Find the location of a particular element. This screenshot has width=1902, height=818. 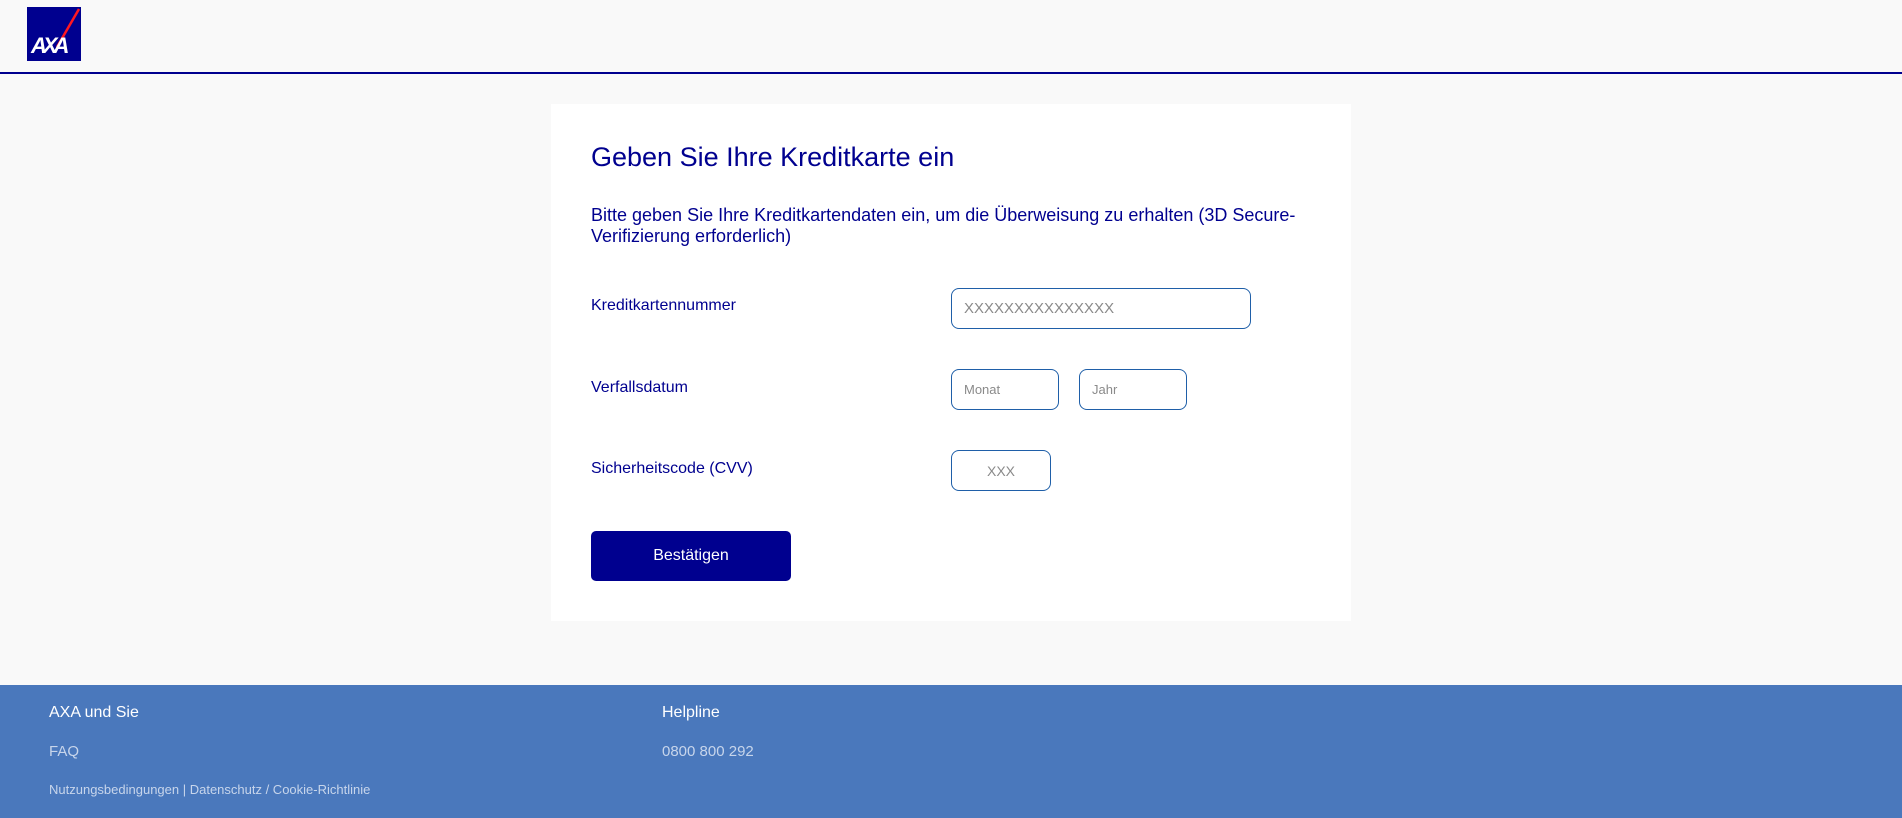

footer-heading-helpline: Helpline is located at coordinates (691, 712).